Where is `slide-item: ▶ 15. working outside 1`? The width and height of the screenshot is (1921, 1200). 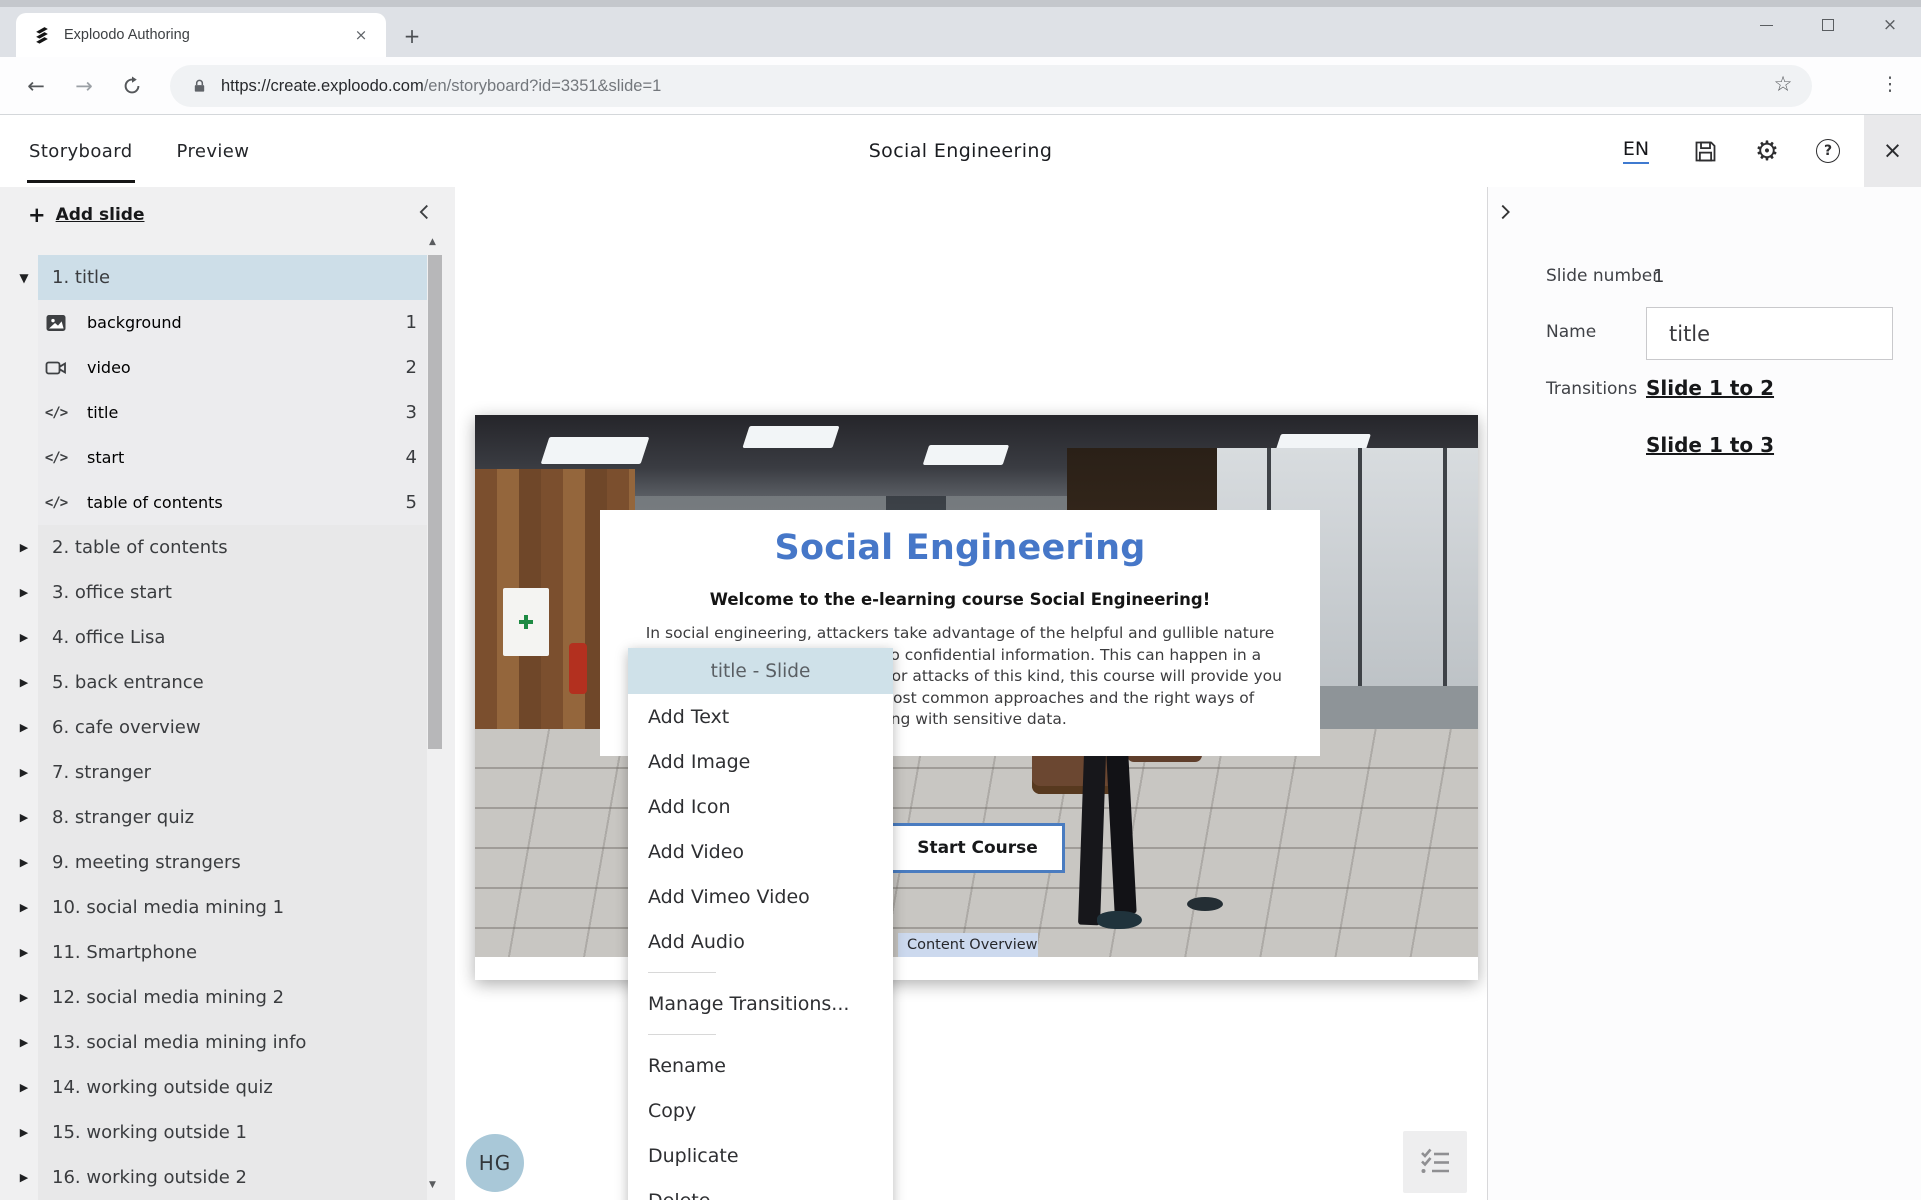 slide-item: ▶ 15. working outside 1 is located at coordinates (223, 1132).